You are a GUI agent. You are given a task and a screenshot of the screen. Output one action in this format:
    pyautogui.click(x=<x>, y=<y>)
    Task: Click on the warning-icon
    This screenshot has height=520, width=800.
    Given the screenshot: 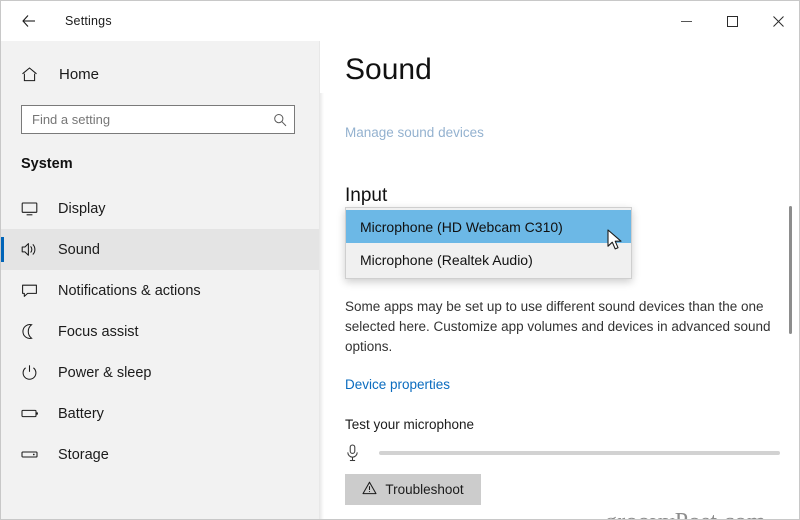 What is the action you would take?
    pyautogui.click(x=369, y=489)
    